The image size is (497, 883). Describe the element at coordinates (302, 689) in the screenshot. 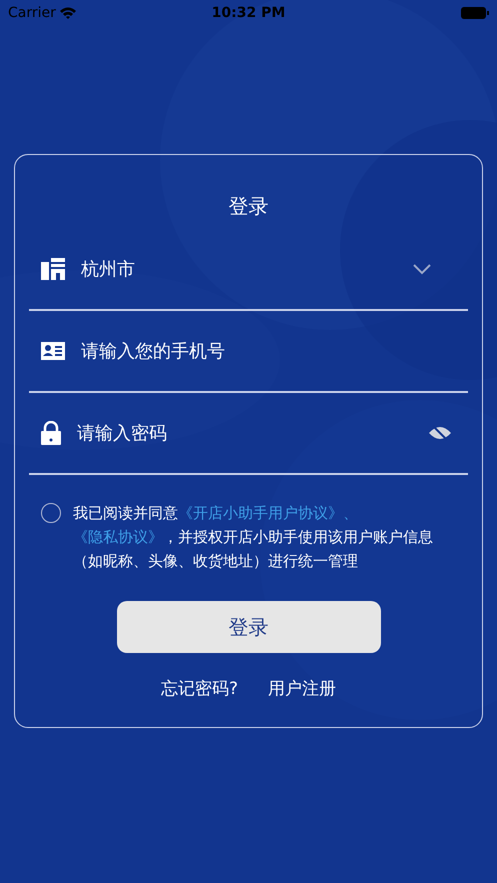

I see `register-link: 用户注册` at that location.